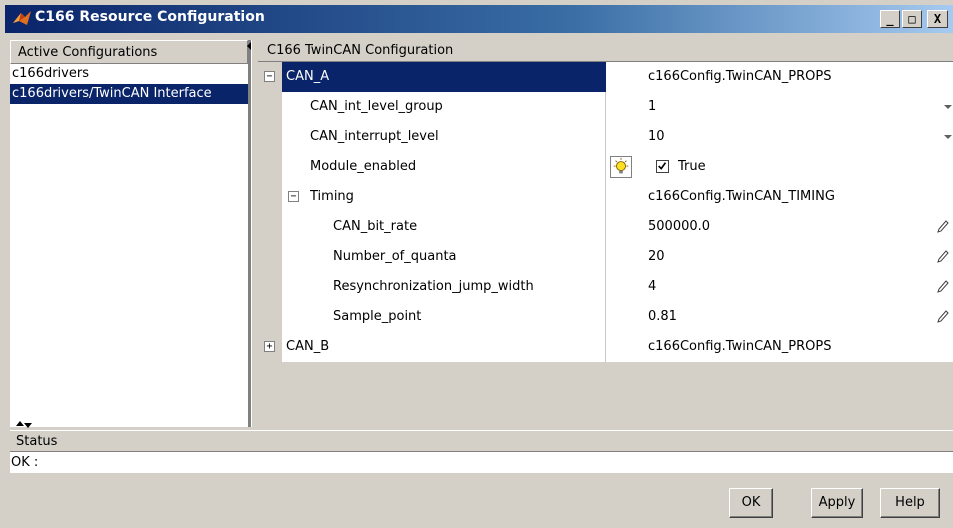  What do you see at coordinates (779, 227) in the screenshot?
I see `property-value-cell: 500000.0` at bounding box center [779, 227].